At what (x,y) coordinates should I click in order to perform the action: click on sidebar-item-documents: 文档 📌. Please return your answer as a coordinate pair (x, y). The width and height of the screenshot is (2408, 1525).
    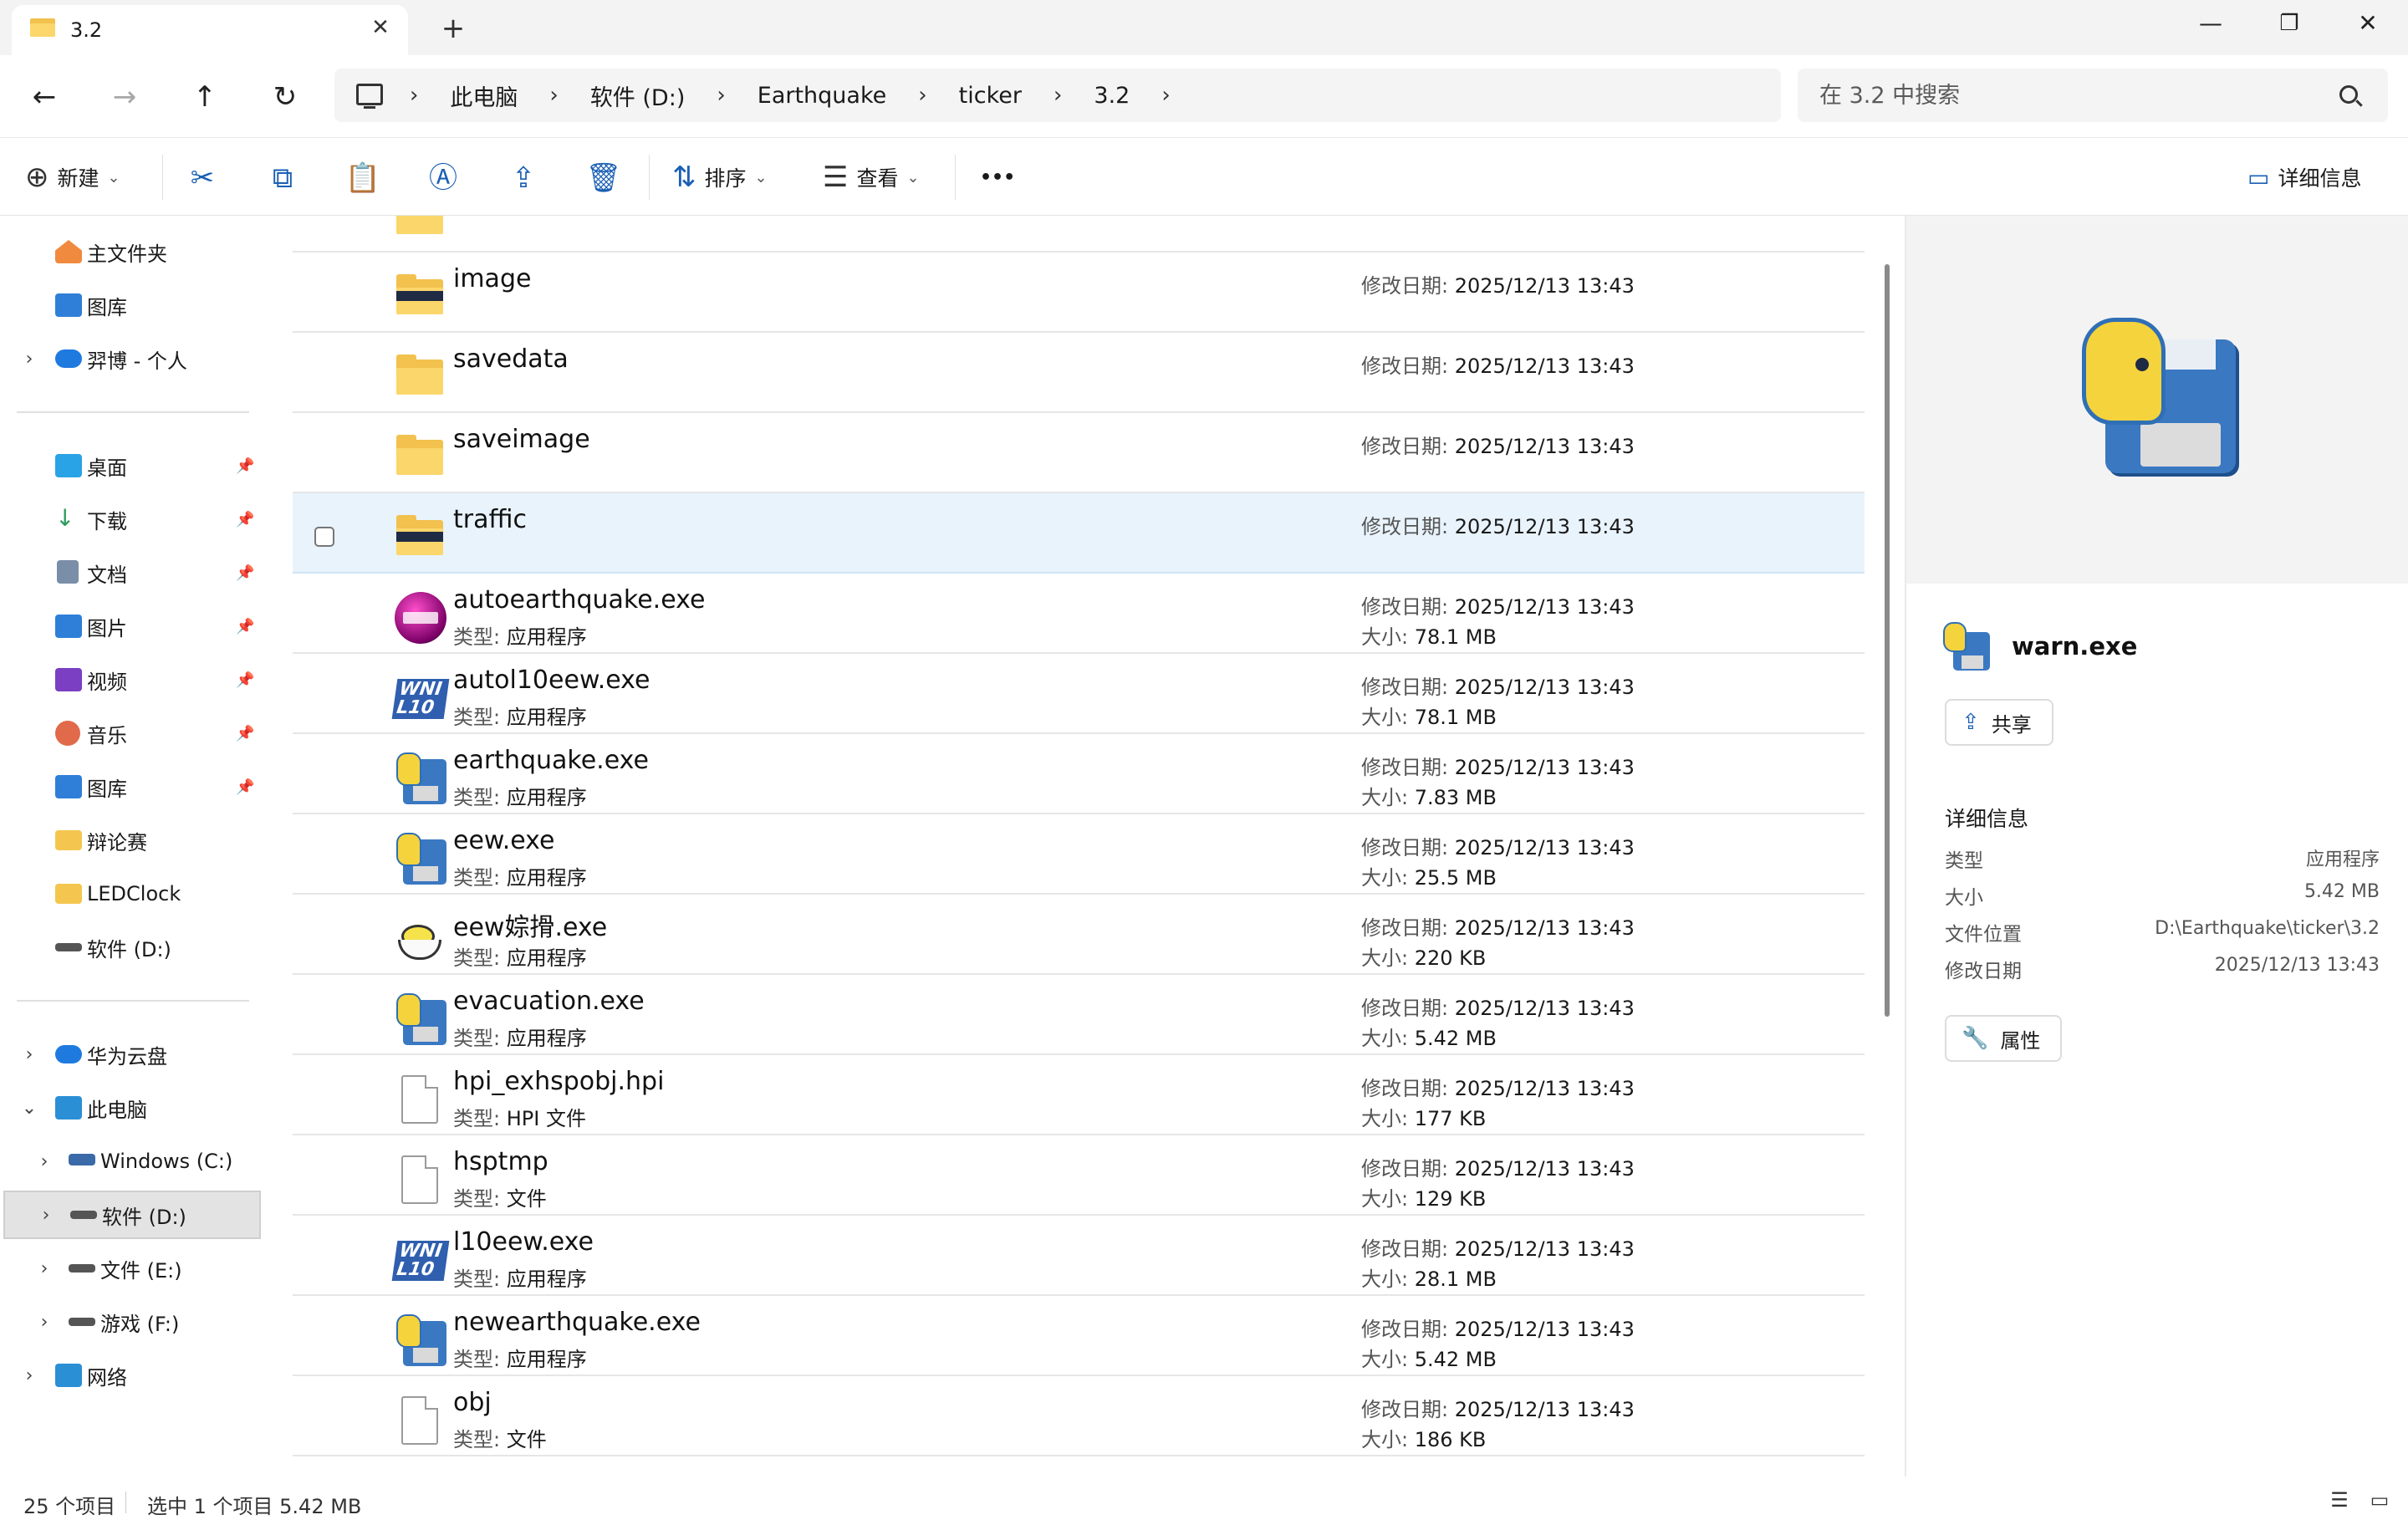
    Looking at the image, I should click on (133, 572).